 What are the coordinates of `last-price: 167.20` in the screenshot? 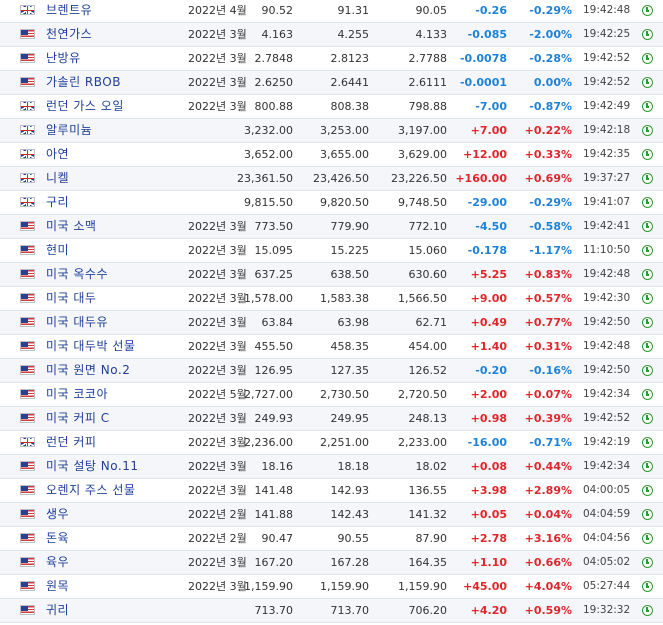 It's located at (274, 562).